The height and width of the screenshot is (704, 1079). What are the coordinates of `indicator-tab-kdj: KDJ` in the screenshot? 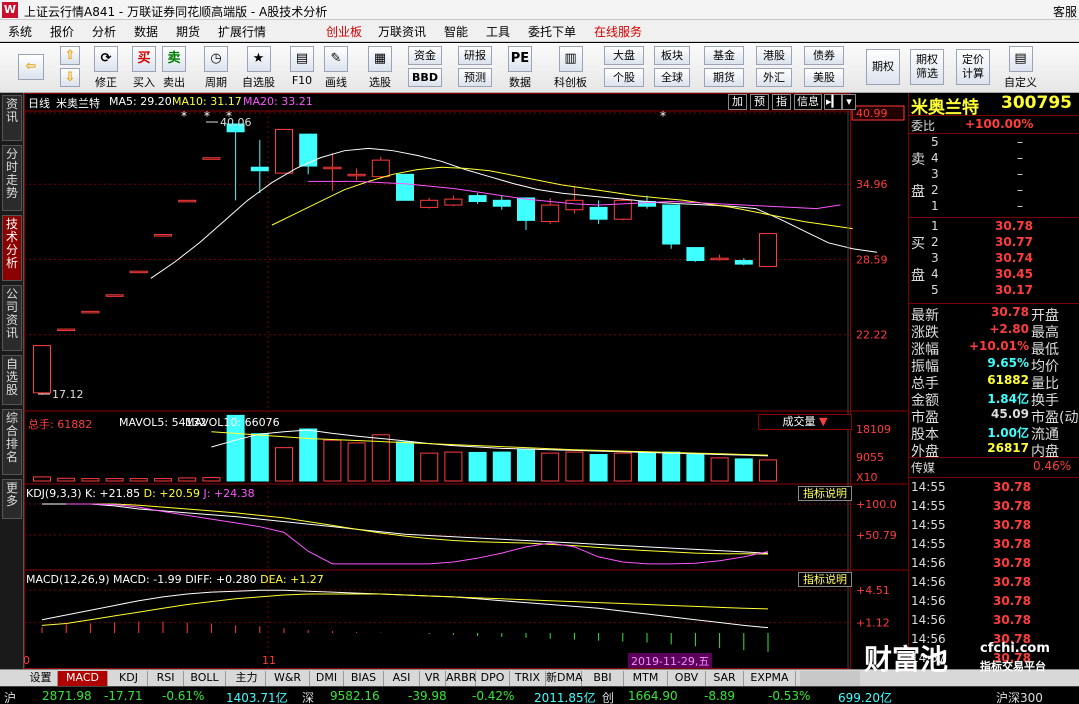 It's located at (129, 678).